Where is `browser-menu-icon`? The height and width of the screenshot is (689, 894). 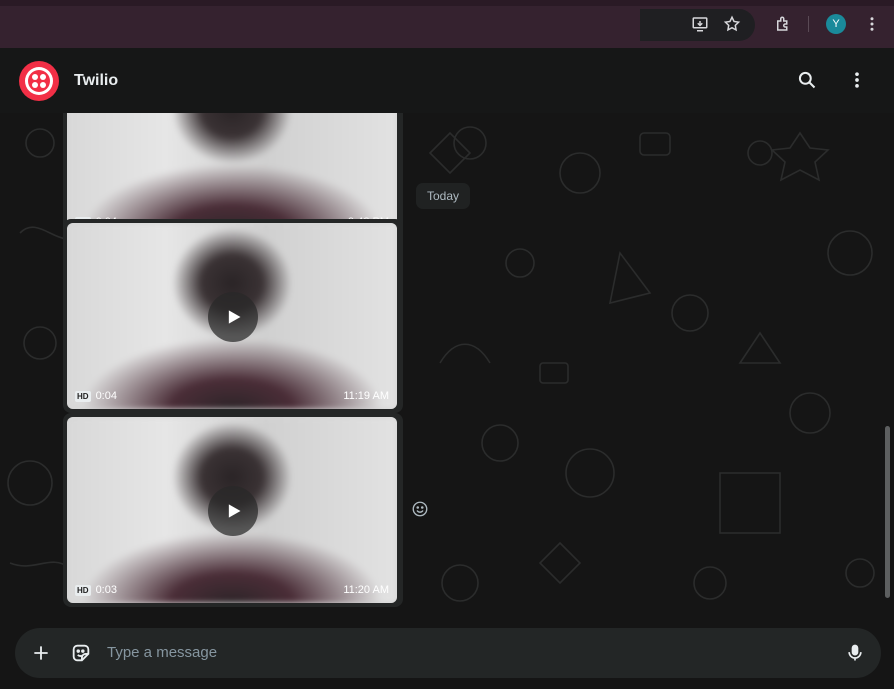 browser-menu-icon is located at coordinates (872, 24).